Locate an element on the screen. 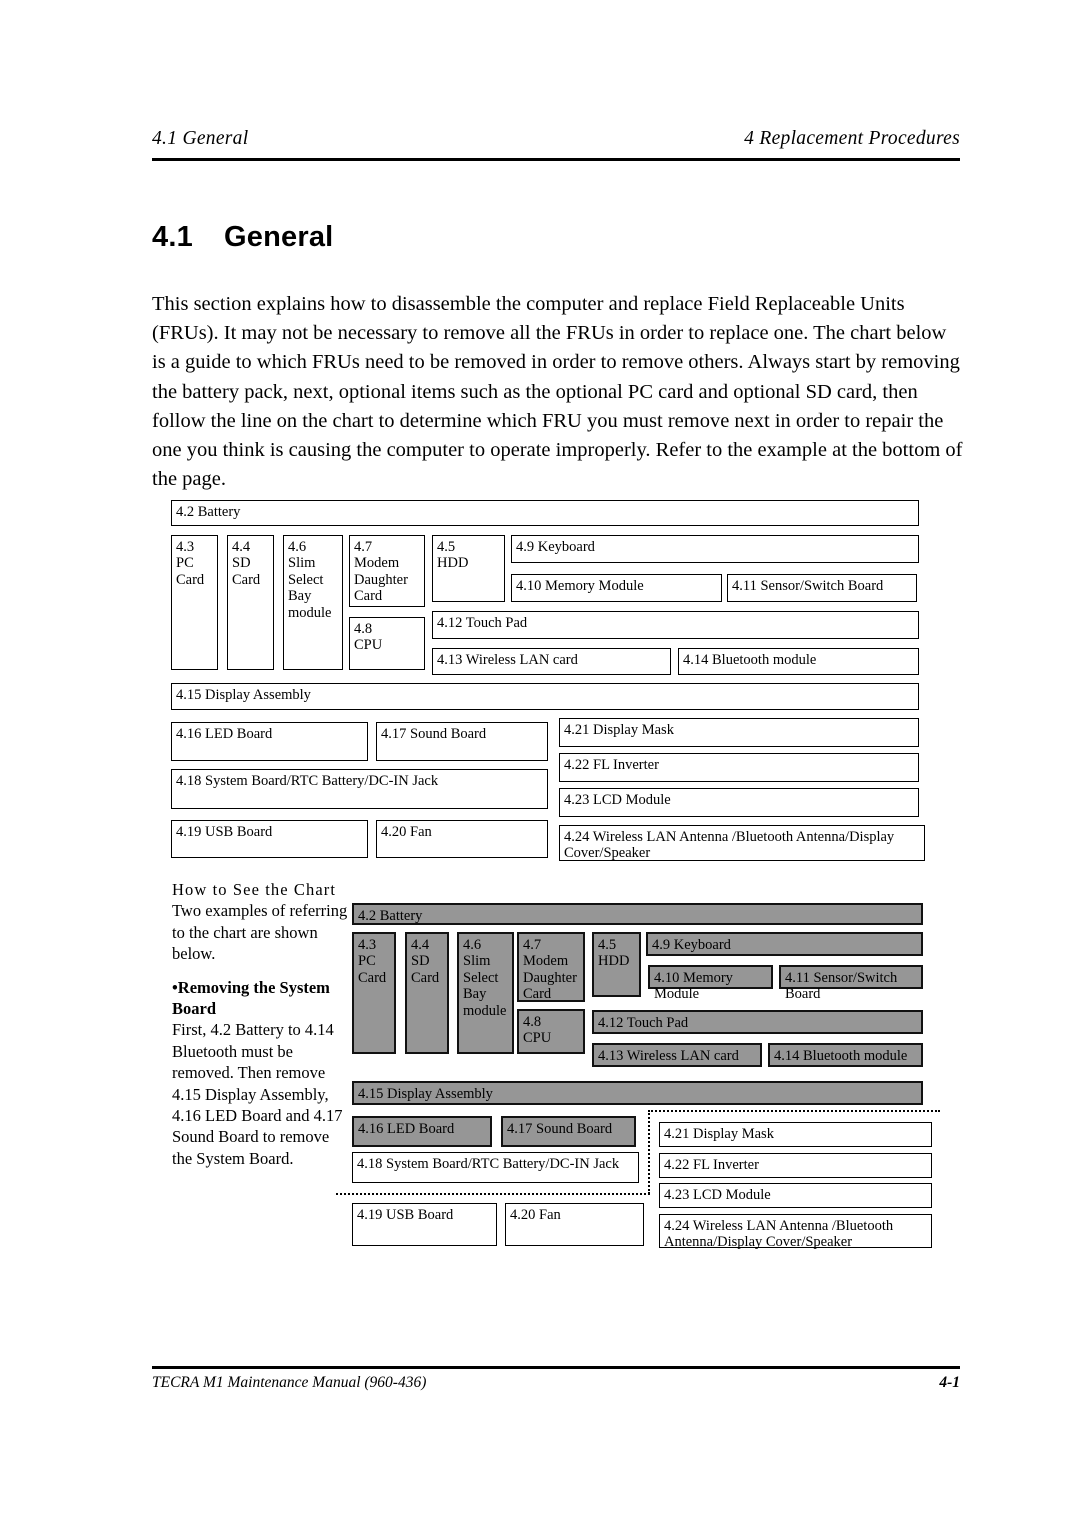 Image resolution: width=1080 pixels, height=1525 pixels. chart2-box-4-12: 4.12 Touch Pad is located at coordinates (757, 1022).